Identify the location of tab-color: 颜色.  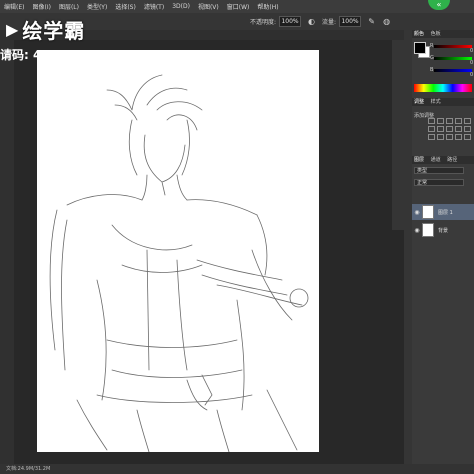
(419, 34).